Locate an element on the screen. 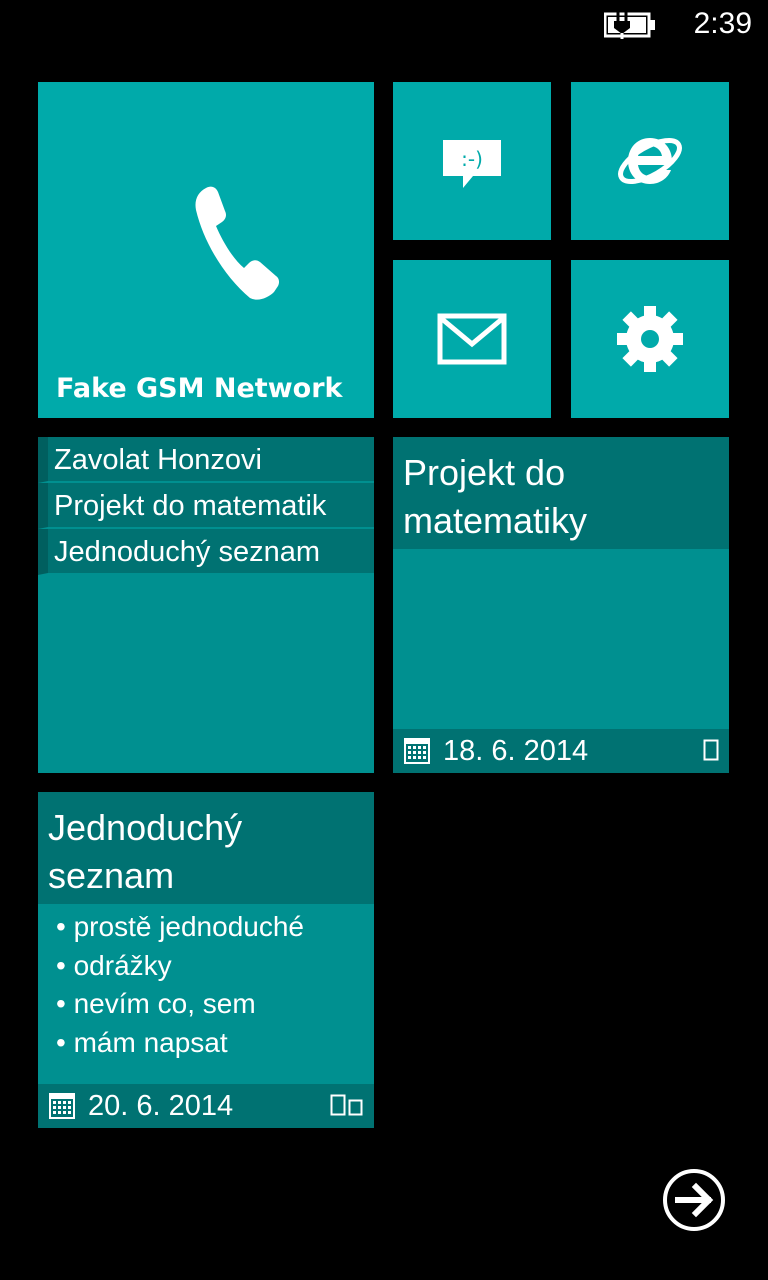  gear-icon is located at coordinates (650, 339).